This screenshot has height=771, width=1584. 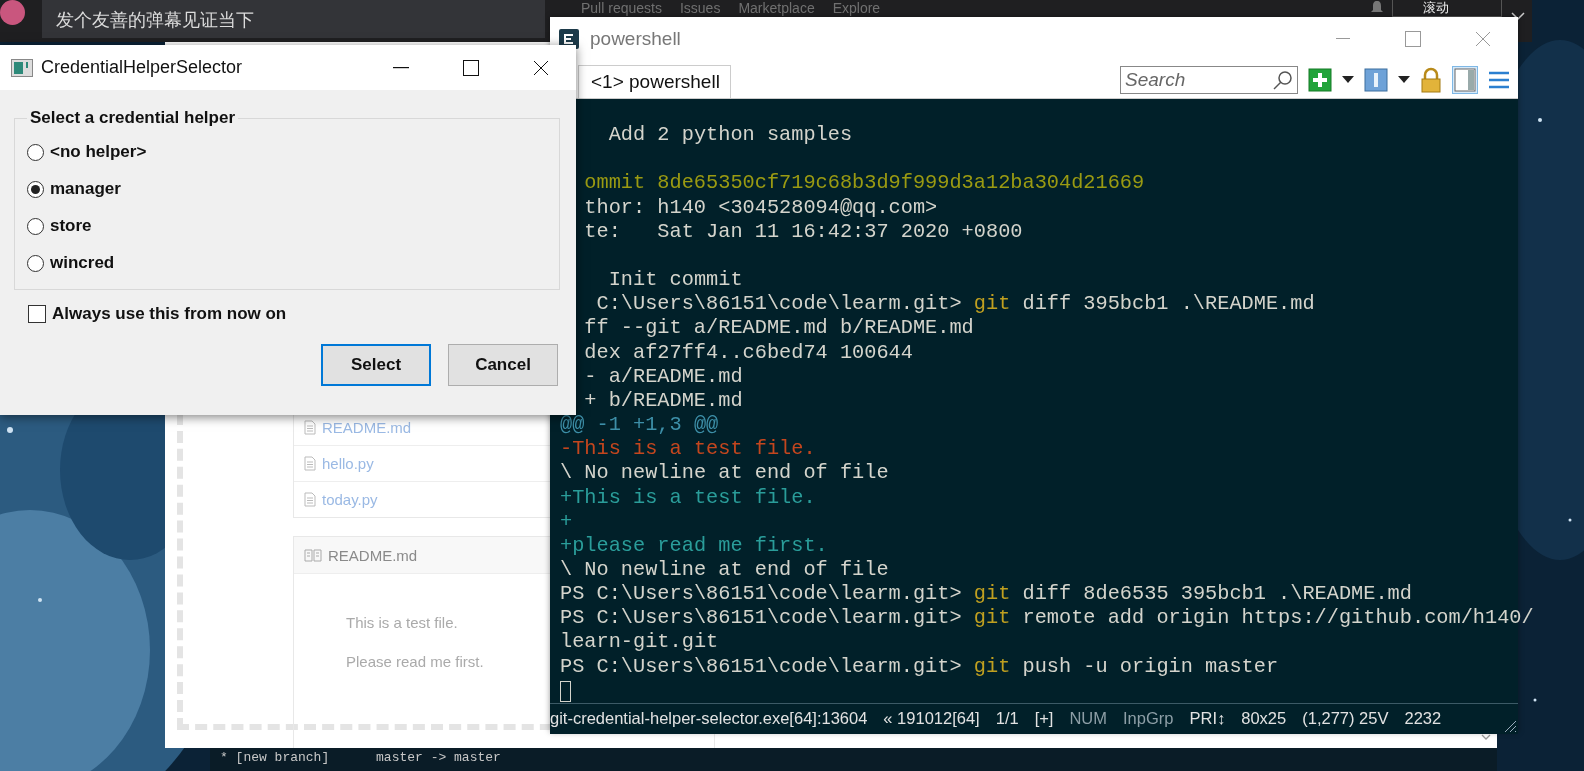 What do you see at coordinates (778, 328) in the screenshot?
I see `terminal-line: ff --git a/README.md b/README.md` at bounding box center [778, 328].